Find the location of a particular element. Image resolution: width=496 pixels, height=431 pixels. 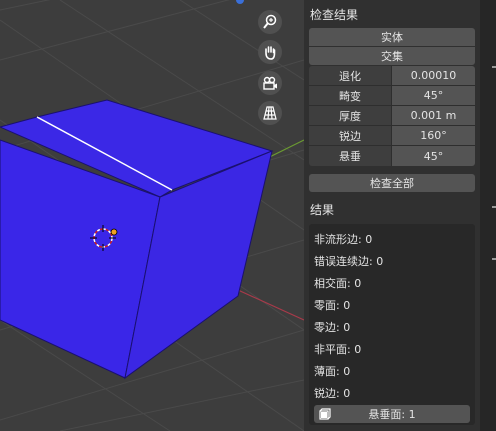

zoom-icon is located at coordinates (270, 22).